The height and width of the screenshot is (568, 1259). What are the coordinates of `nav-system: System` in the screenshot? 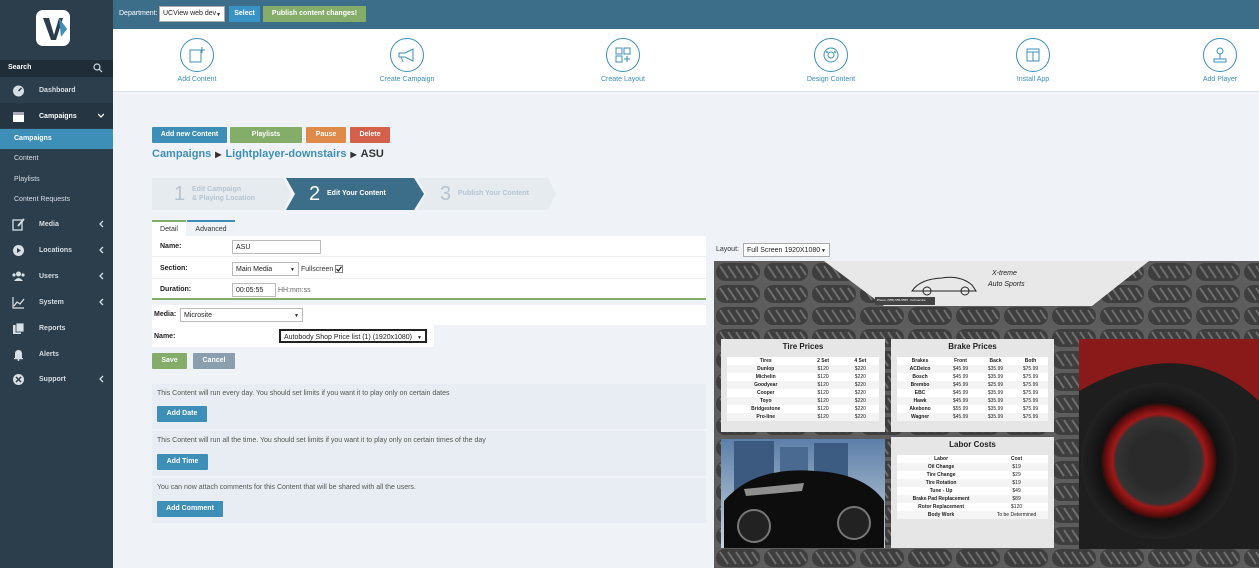 It's located at (56, 302).